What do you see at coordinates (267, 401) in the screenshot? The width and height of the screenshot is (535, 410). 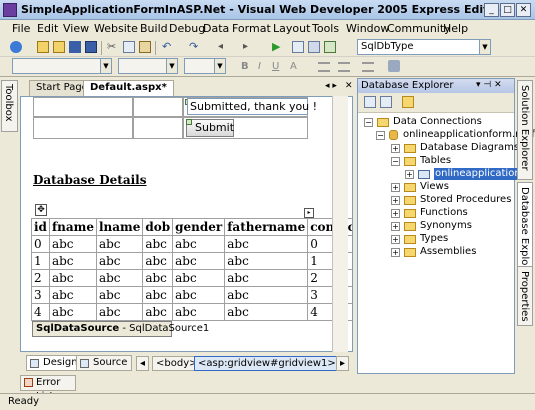 I see `status-bar: Ready` at bounding box center [267, 401].